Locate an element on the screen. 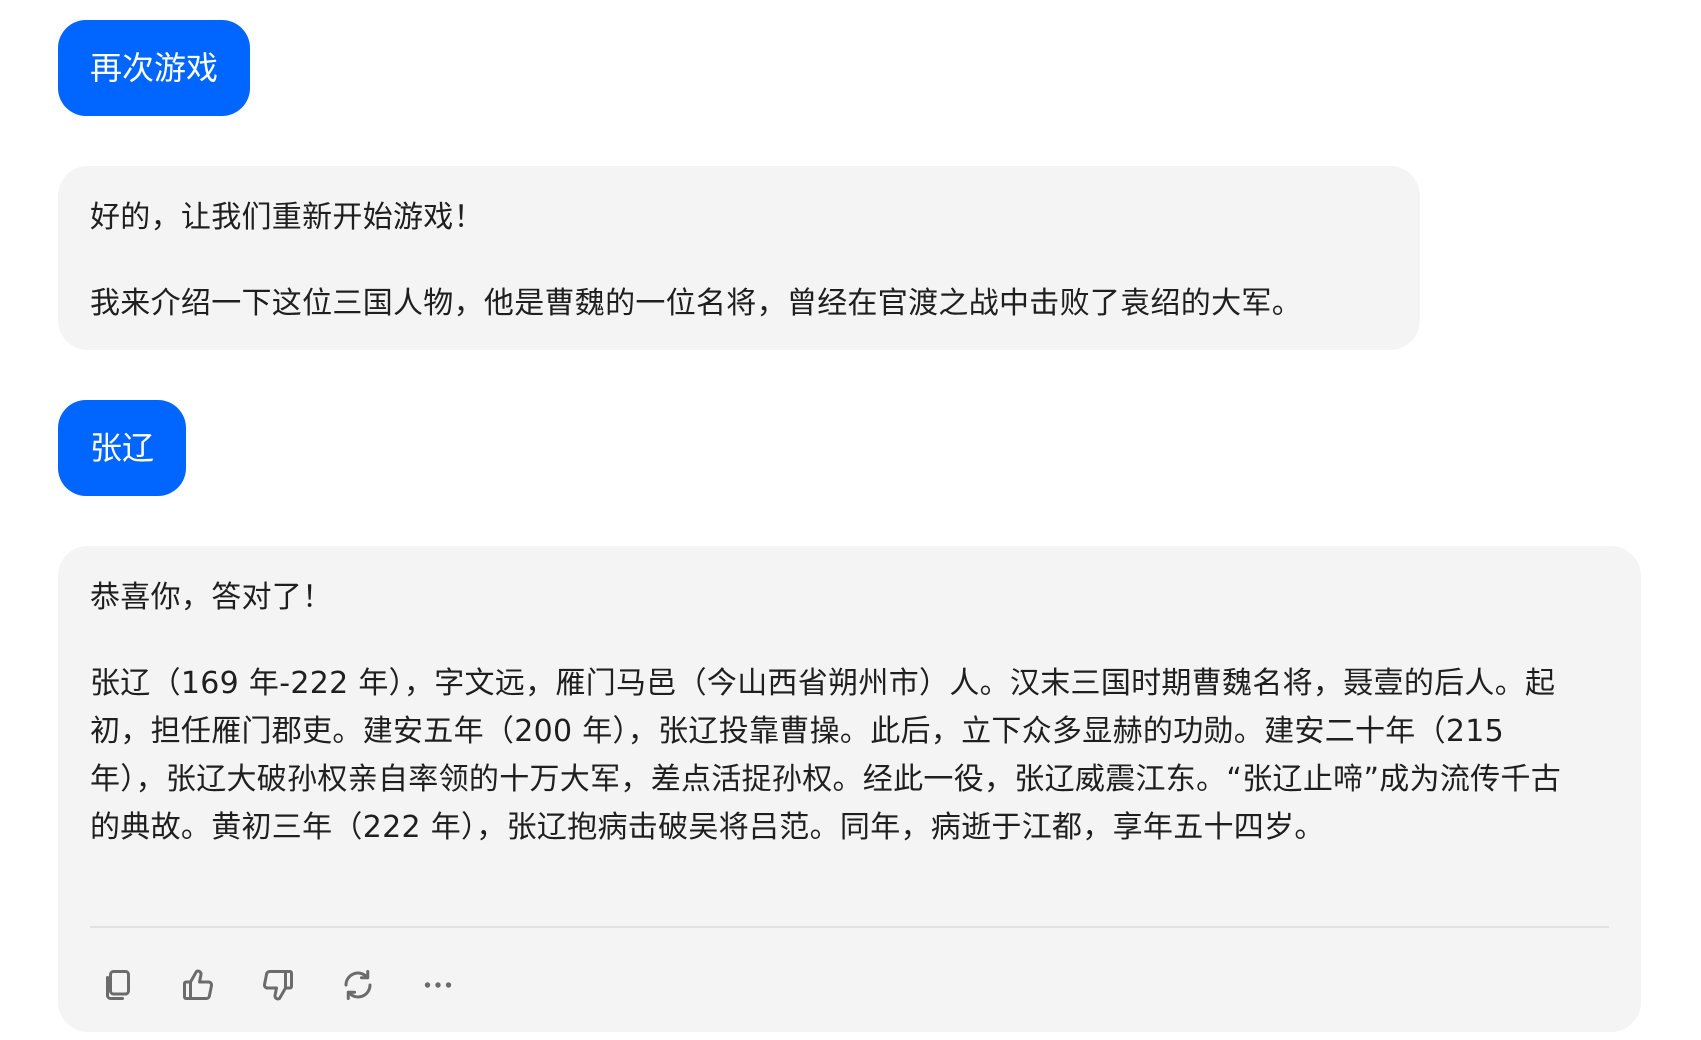  assistant-message-text: 好的，让我们重新开始游戏！ is located at coordinates (287, 217).